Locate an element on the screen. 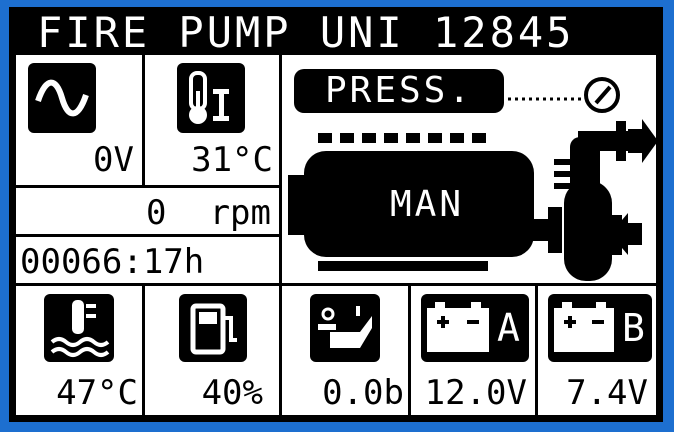 The height and width of the screenshot is (432, 674). fuel-level-cell: 40% is located at coordinates (212, 350).